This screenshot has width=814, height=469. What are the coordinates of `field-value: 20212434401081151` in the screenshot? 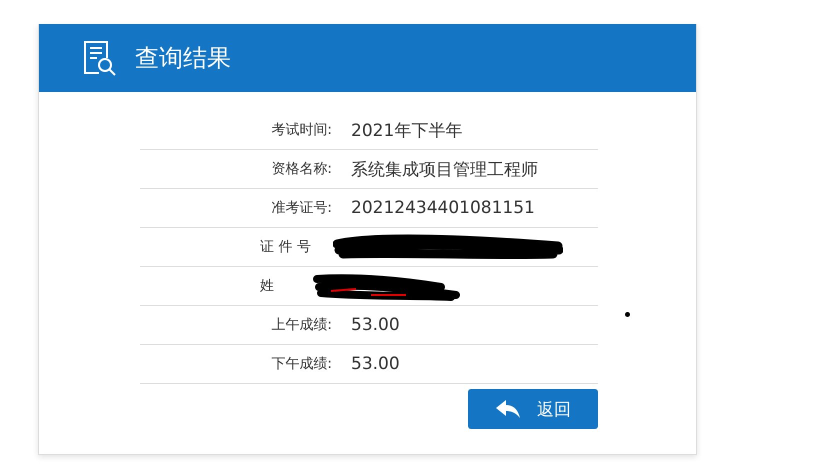 It's located at (443, 208).